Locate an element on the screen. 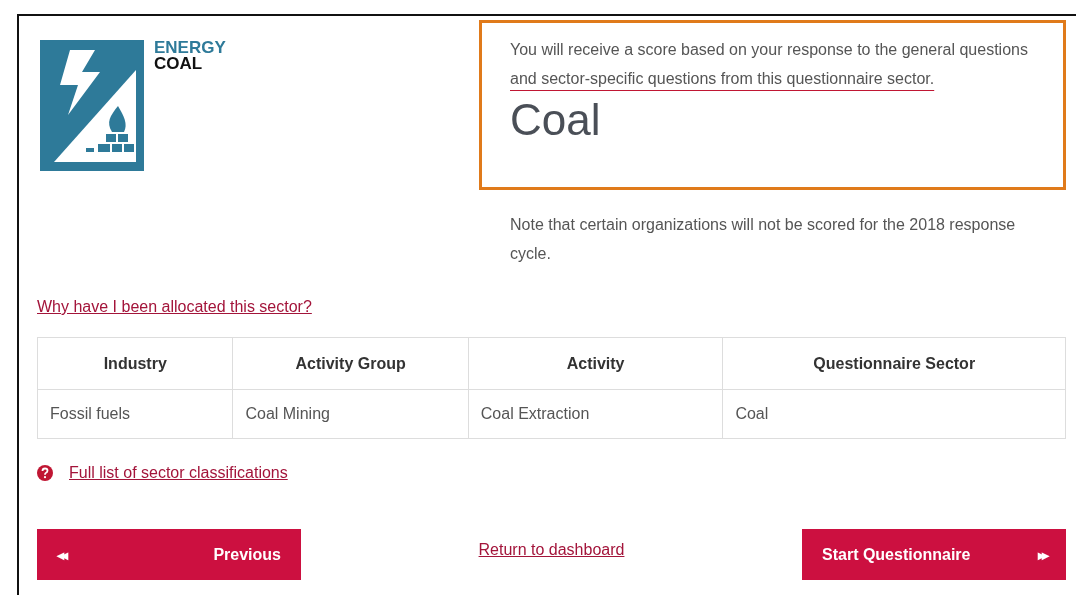 This screenshot has width=1076, height=595. dashboard-link: Return to dashboard is located at coordinates (551, 550).